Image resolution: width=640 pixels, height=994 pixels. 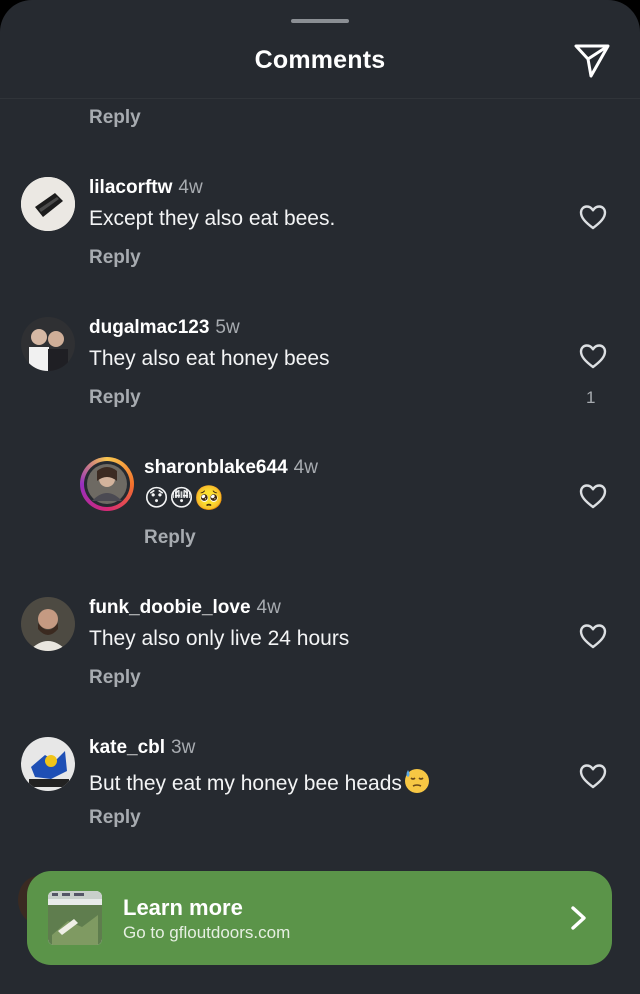 I want to click on send-icon, so click(x=592, y=60).